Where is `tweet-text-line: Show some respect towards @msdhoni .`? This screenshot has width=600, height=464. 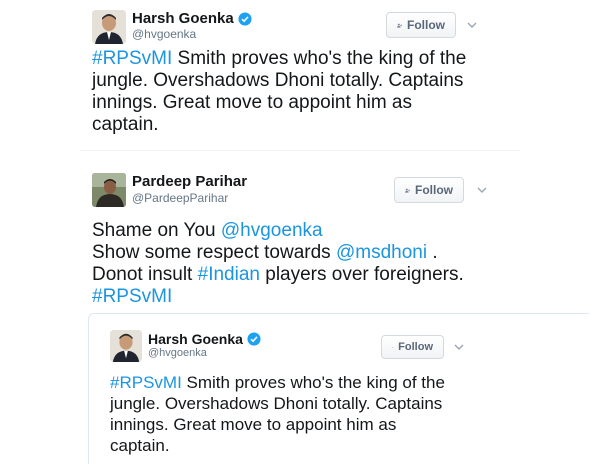 tweet-text-line: Show some respect towards @msdhoni . is located at coordinates (278, 253).